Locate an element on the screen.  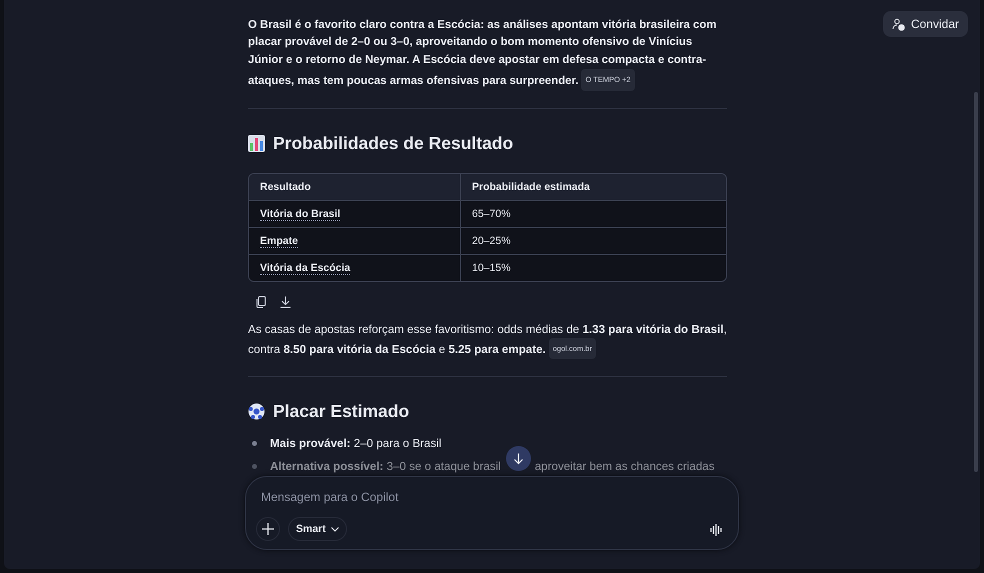
add-button is located at coordinates (268, 529).